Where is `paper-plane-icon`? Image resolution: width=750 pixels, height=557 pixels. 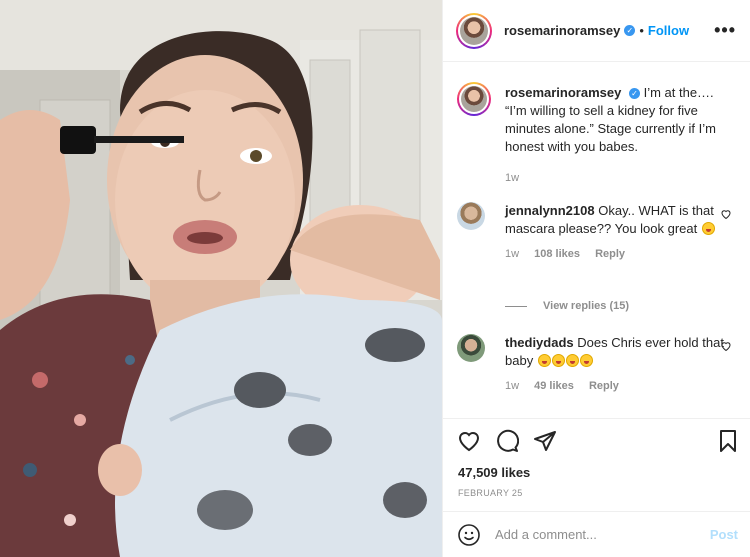 paper-plane-icon is located at coordinates (545, 441).